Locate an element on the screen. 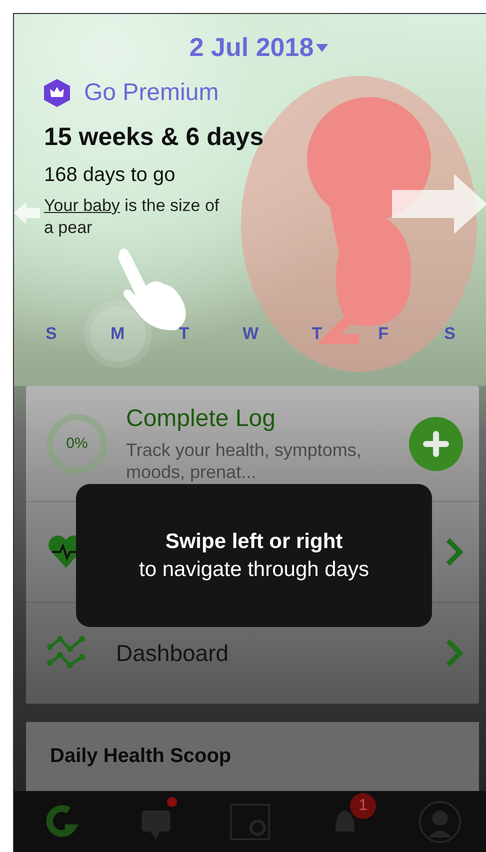 The height and width of the screenshot is (852, 486). notification-badge: 1 is located at coordinates (363, 806).